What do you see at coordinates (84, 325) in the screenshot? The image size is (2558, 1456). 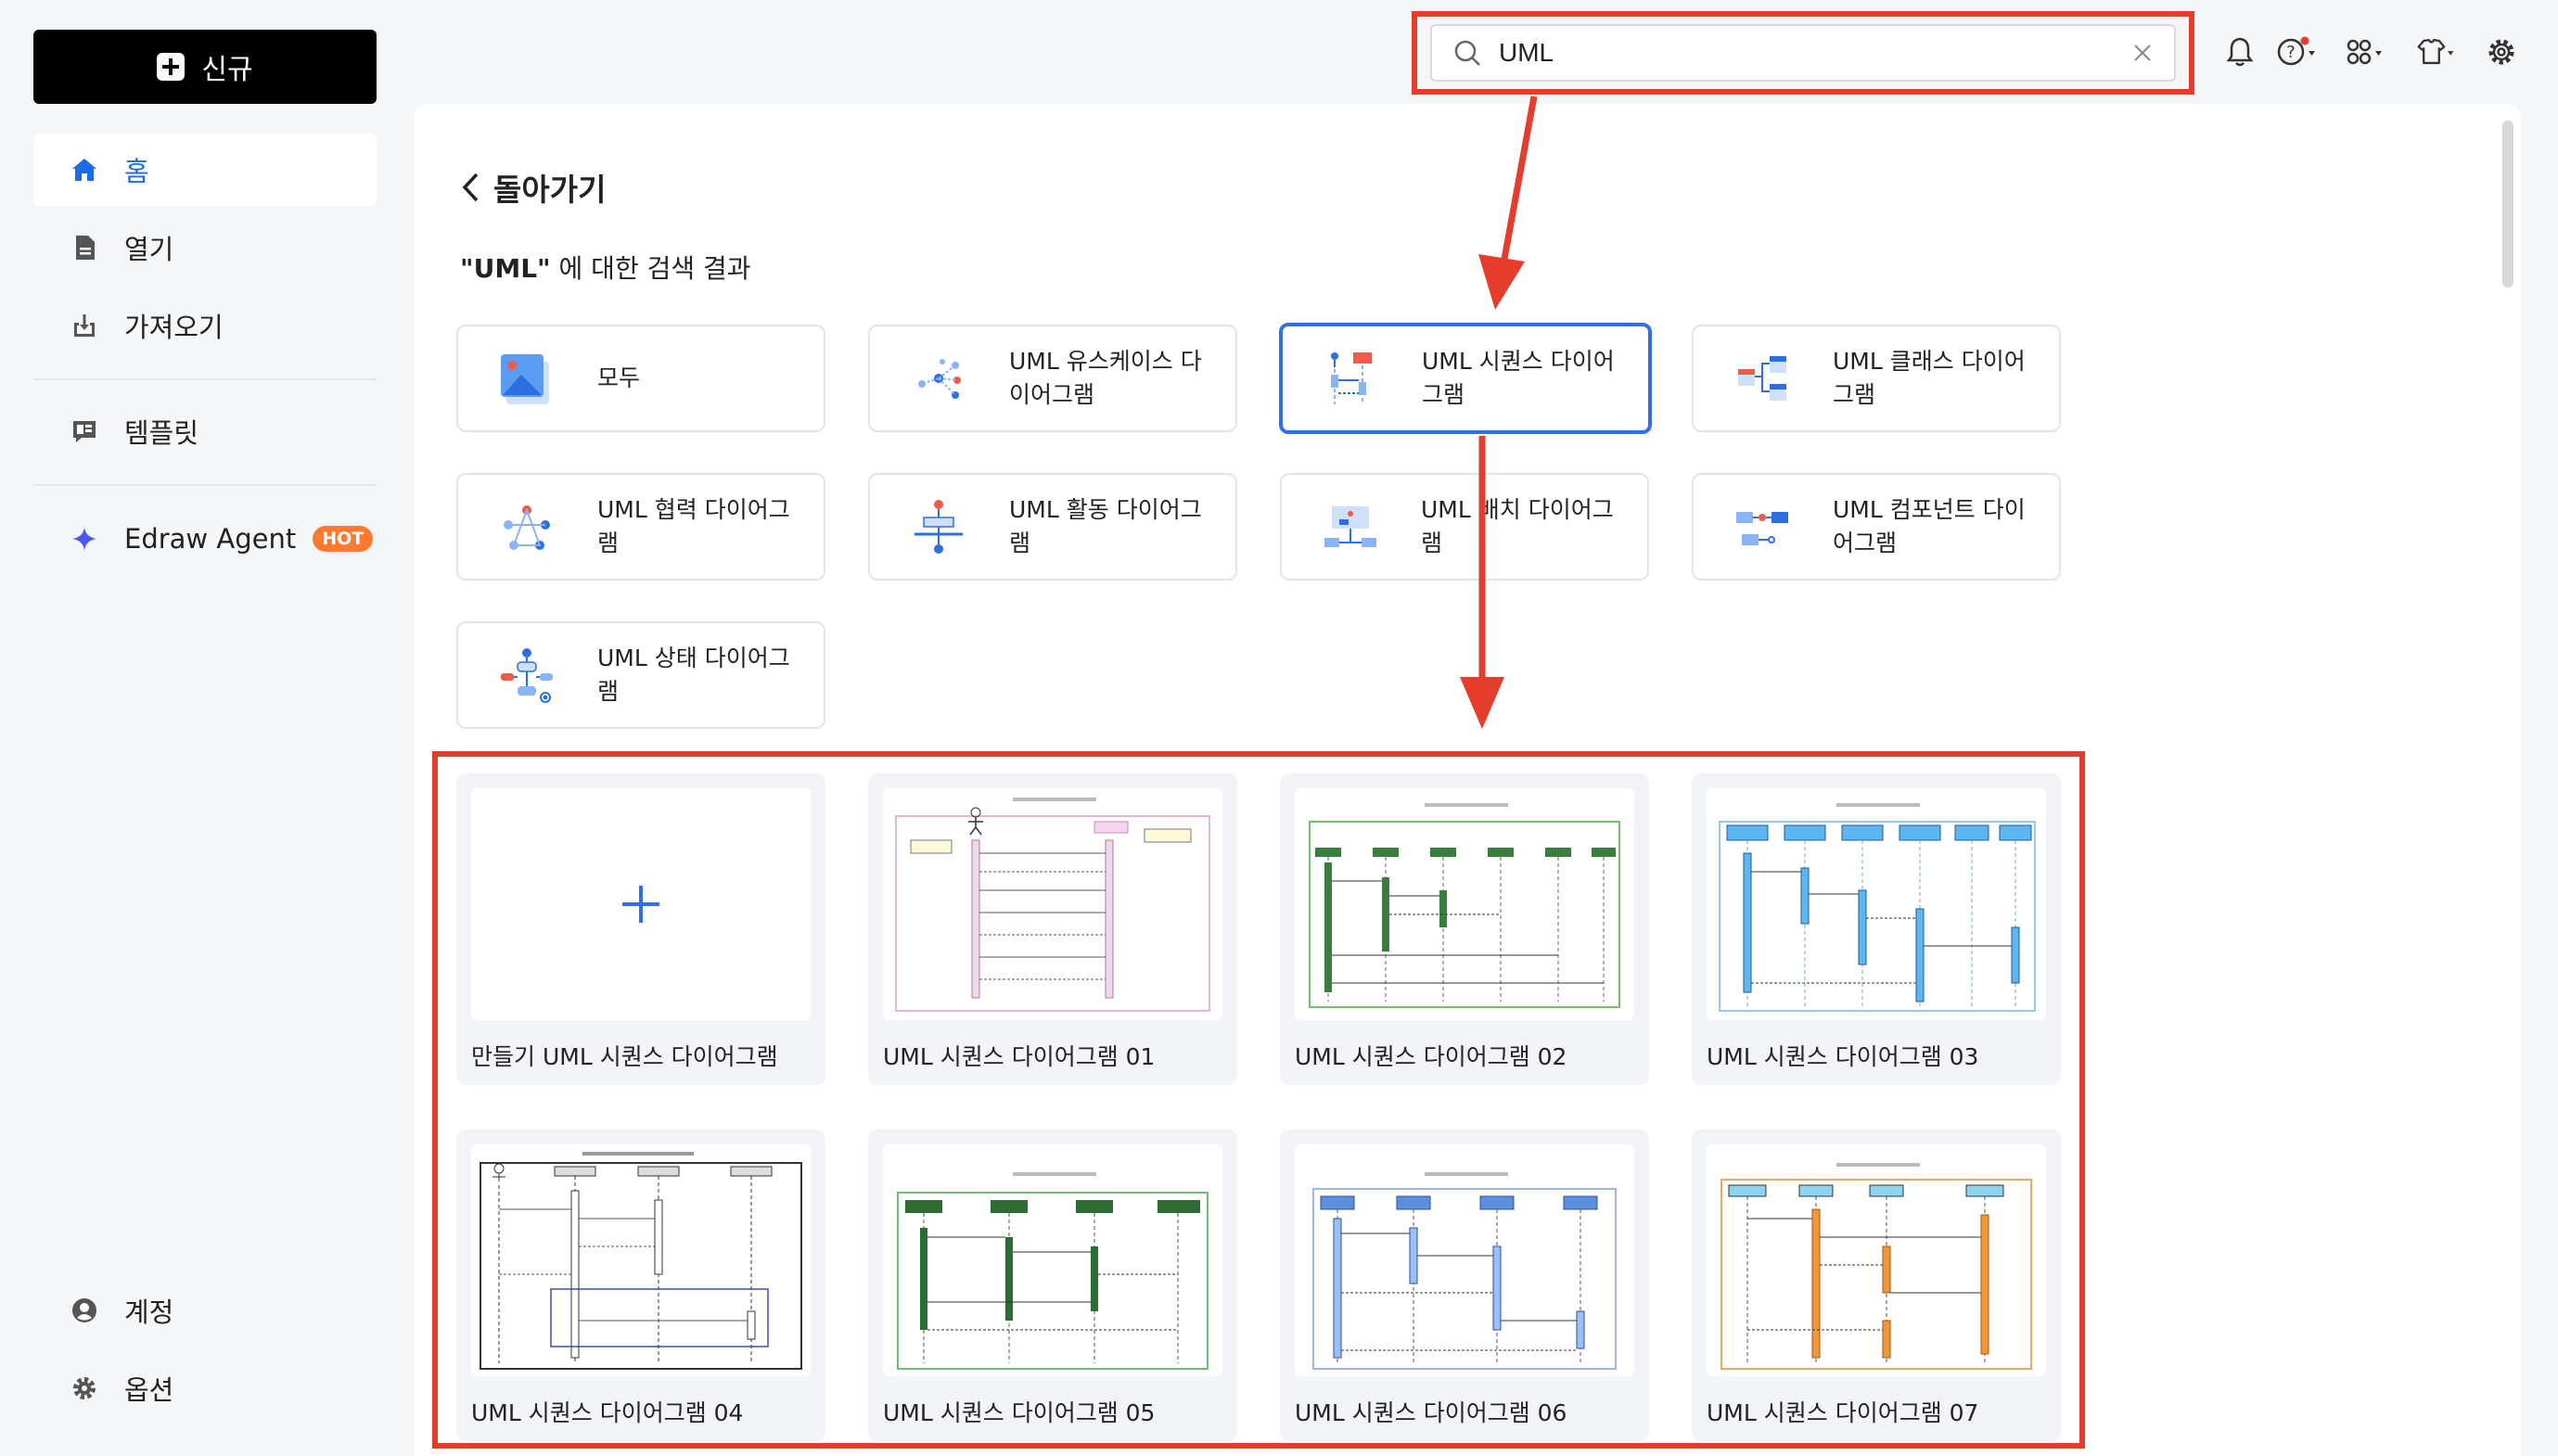 I see `import-icon` at bounding box center [84, 325].